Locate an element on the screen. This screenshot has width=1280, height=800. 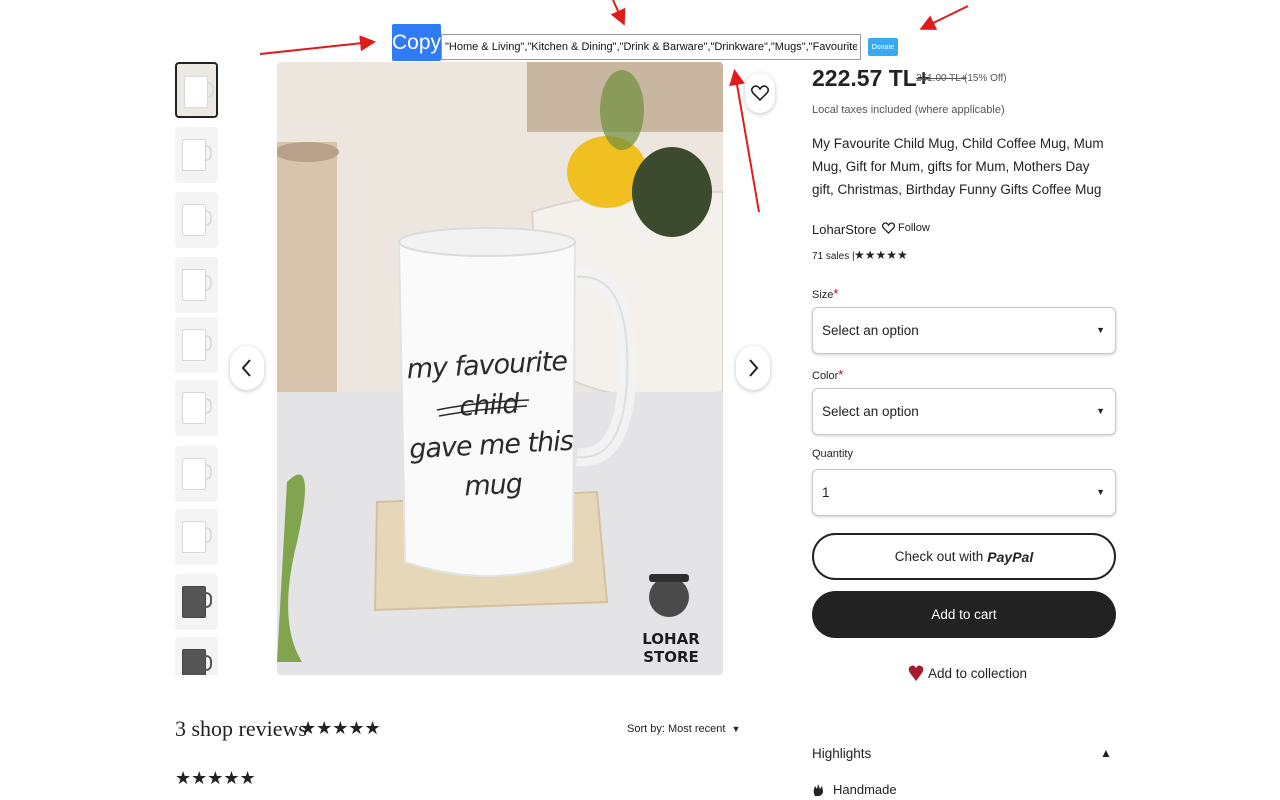
color-label: Color* is located at coordinates (828, 374).